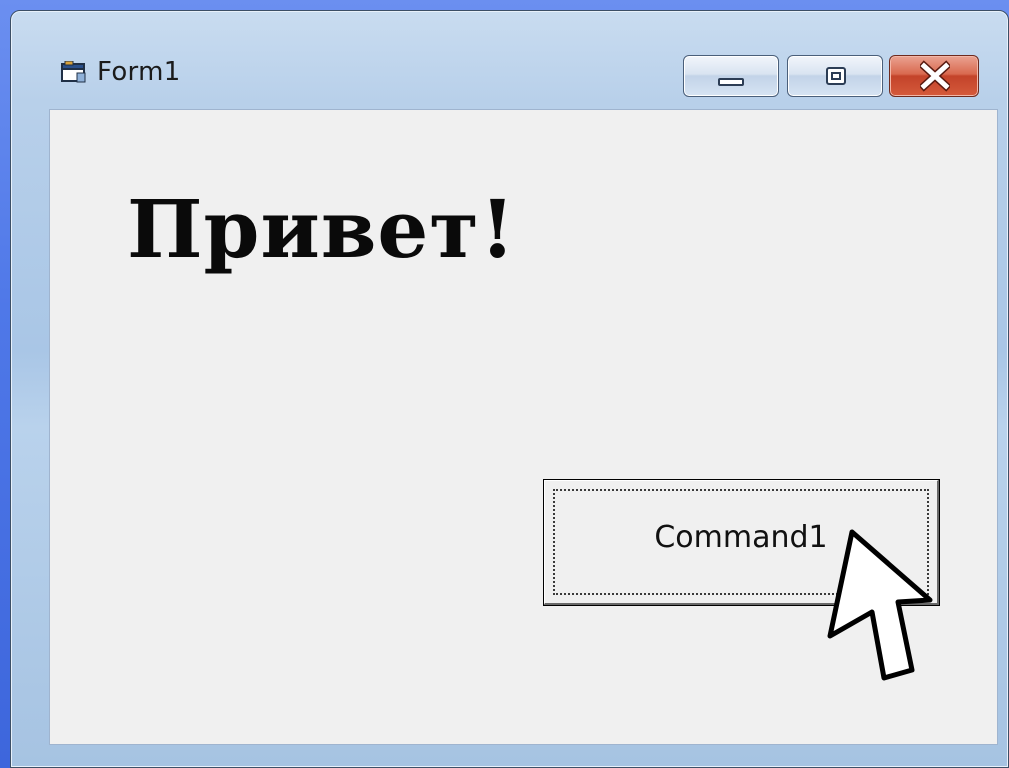  I want to click on window-title: Form1, so click(139, 72).